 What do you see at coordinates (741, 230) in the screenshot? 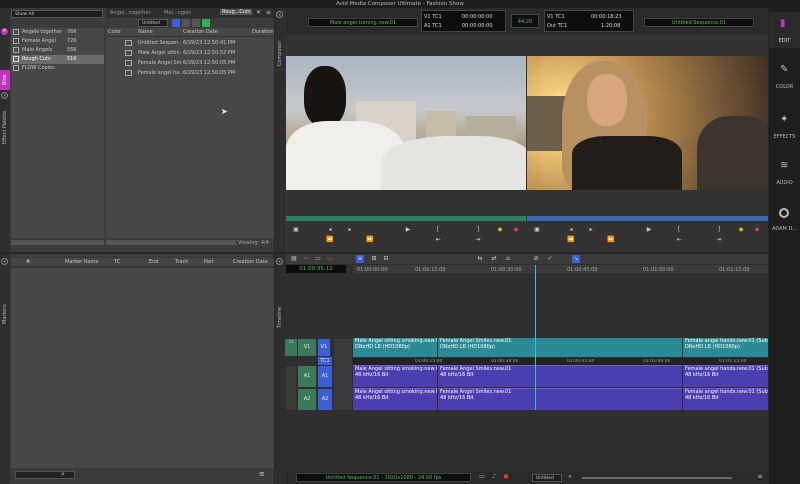
I see `lift-icon: ◆` at bounding box center [741, 230].